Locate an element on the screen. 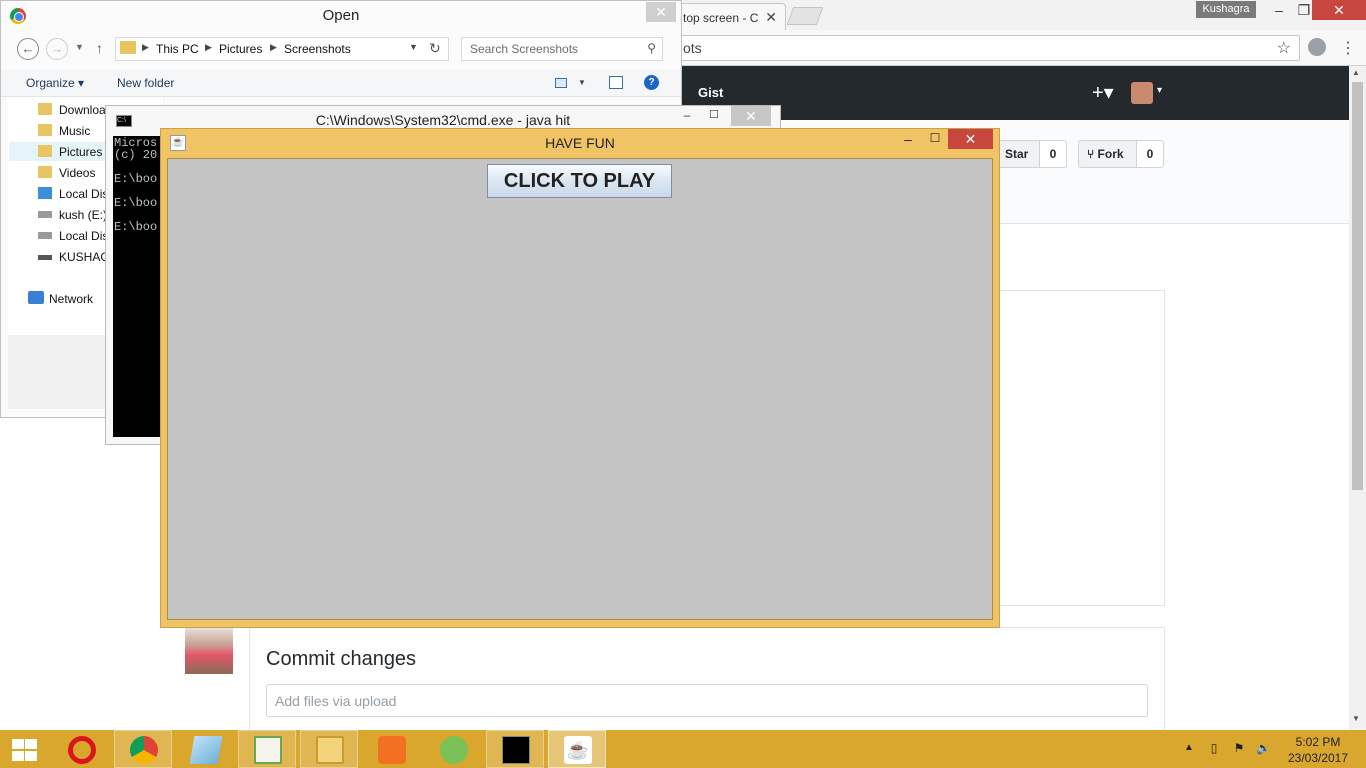  device-icon: ▯ is located at coordinates (1214, 748).